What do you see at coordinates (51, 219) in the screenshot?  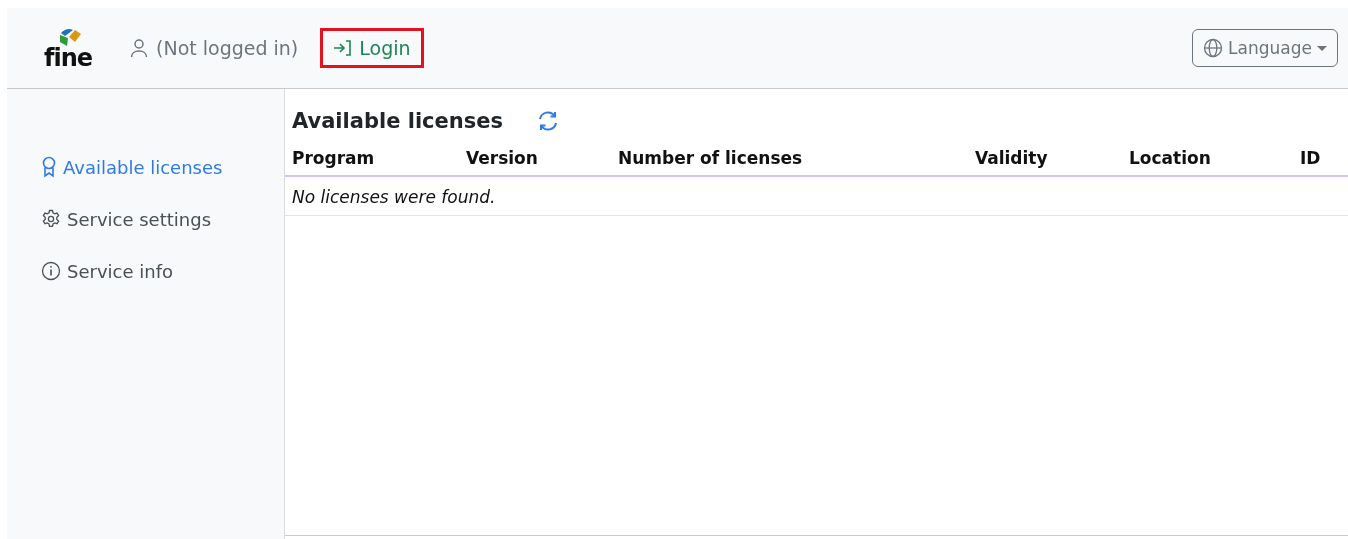 I see `settings-icon` at bounding box center [51, 219].